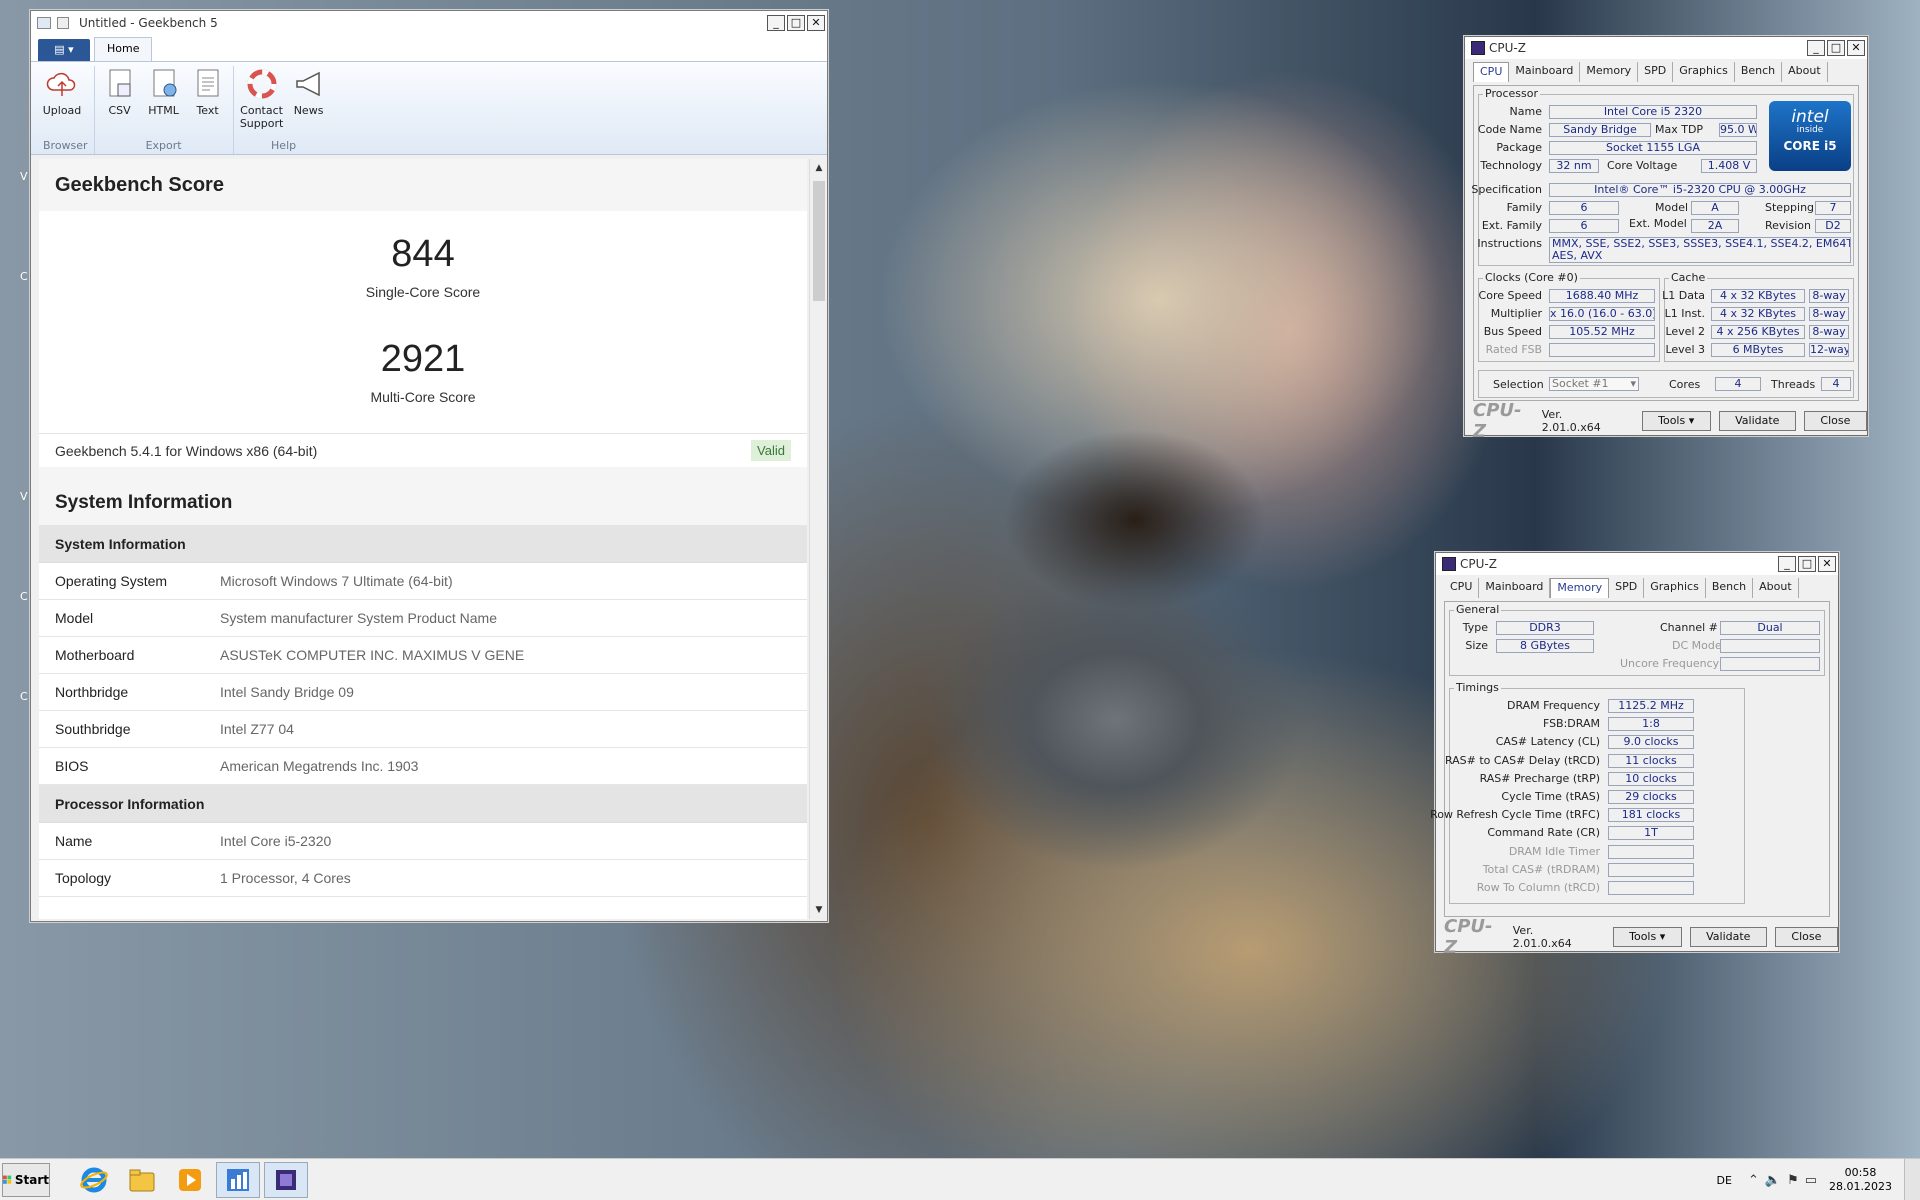 The height and width of the screenshot is (1200, 1920). Describe the element at coordinates (95, 655) in the screenshot. I see `row-key: Motherboard` at that location.